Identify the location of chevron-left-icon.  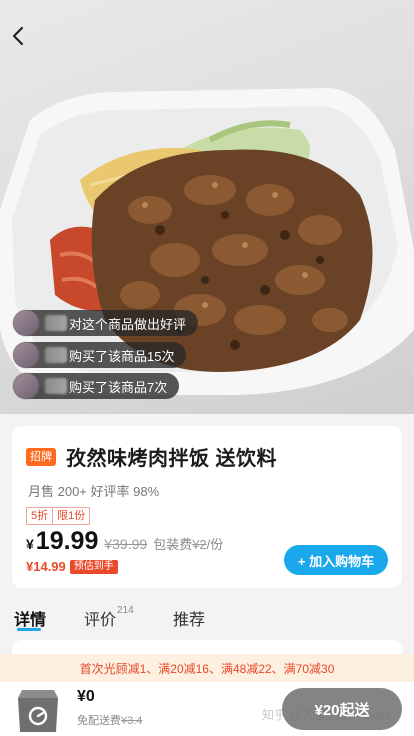
(18, 36).